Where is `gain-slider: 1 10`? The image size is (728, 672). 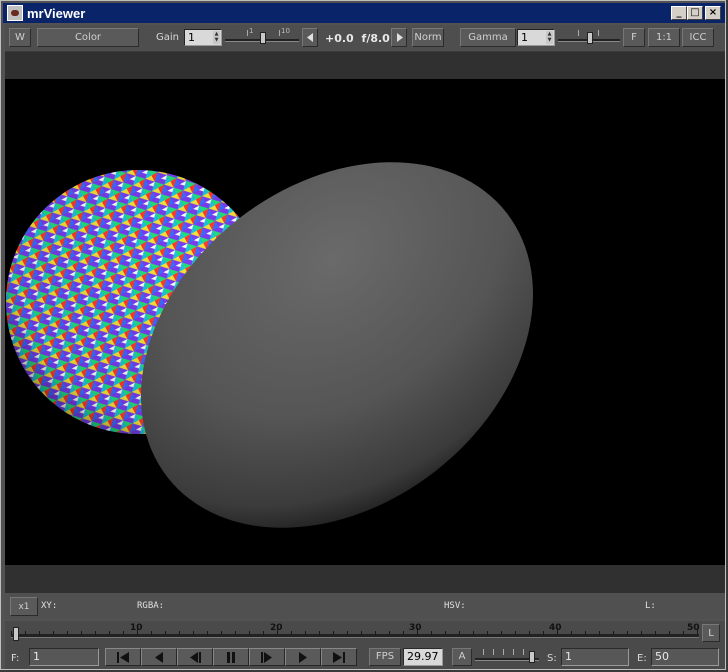
gain-slider: 1 10 is located at coordinates (262, 36).